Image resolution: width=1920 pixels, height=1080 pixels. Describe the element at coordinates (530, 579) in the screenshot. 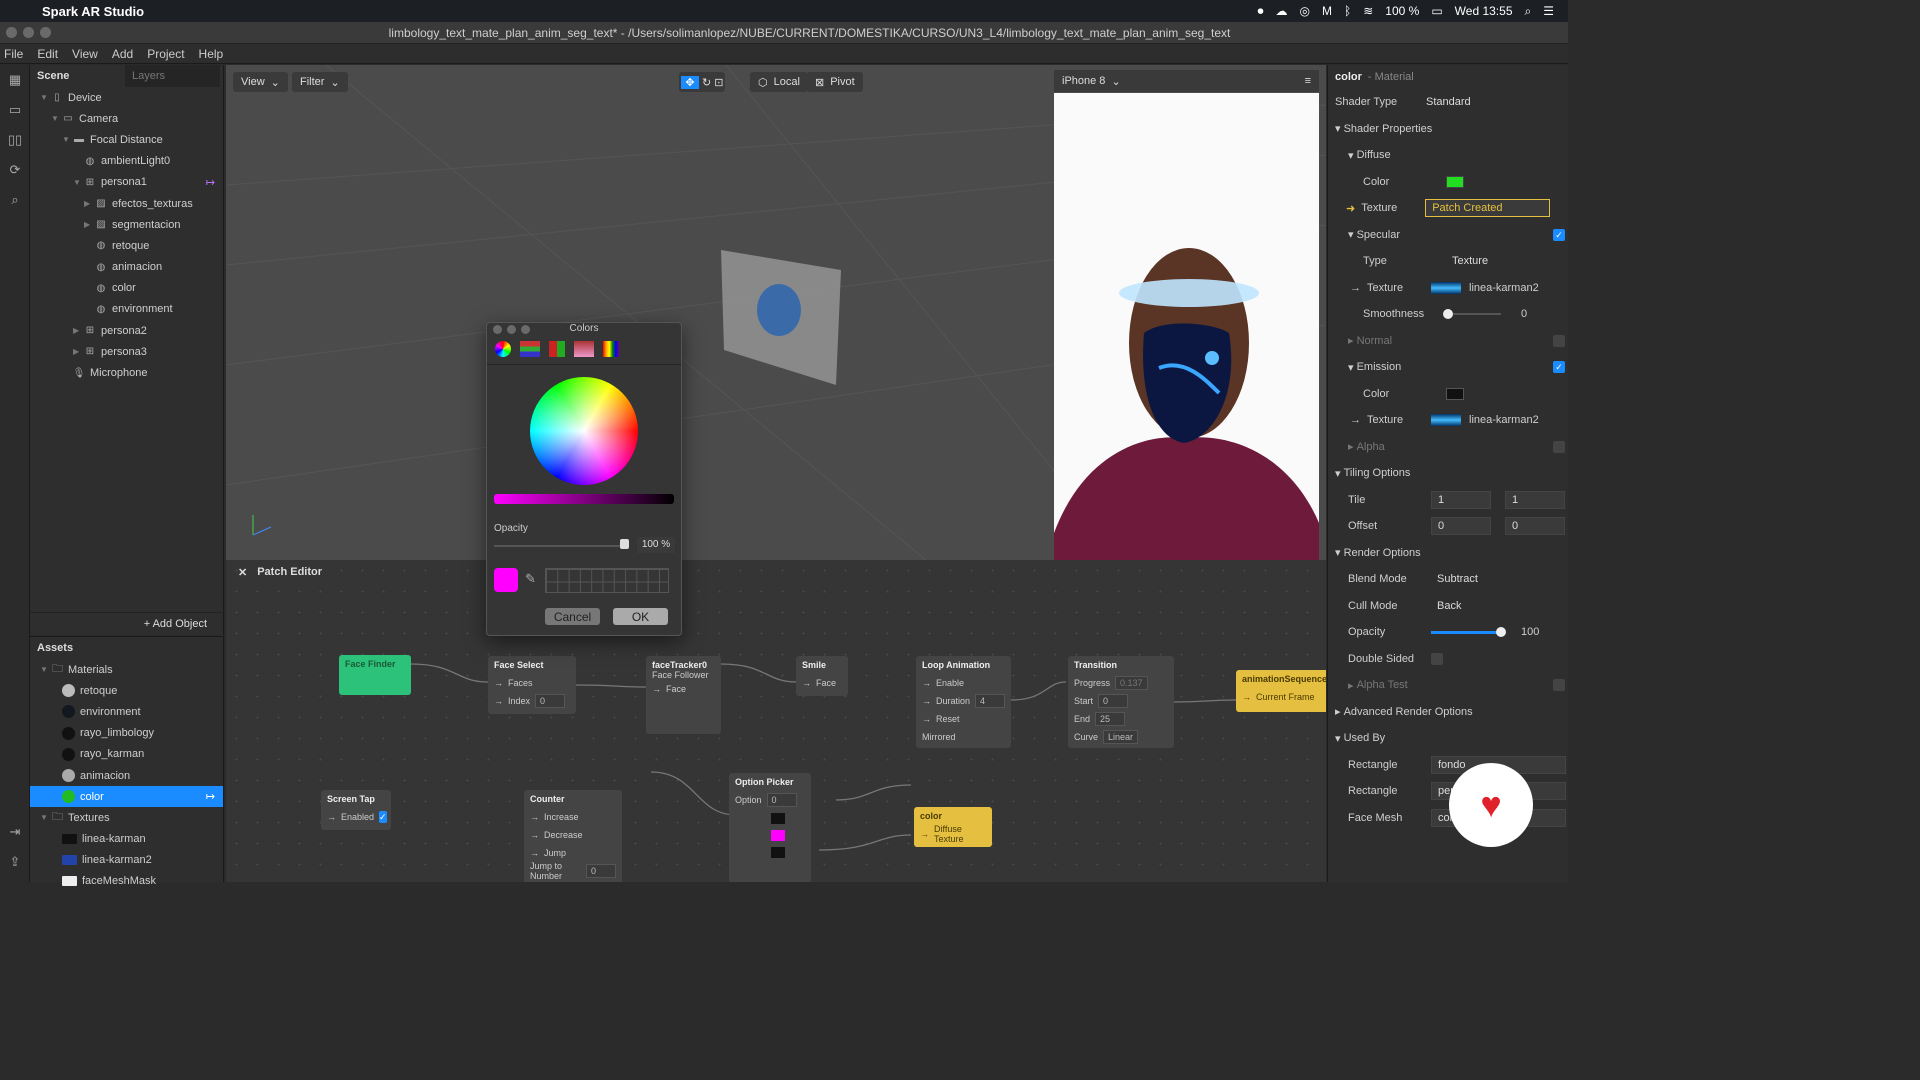

I see `eyedropper-icon: ✎` at that location.